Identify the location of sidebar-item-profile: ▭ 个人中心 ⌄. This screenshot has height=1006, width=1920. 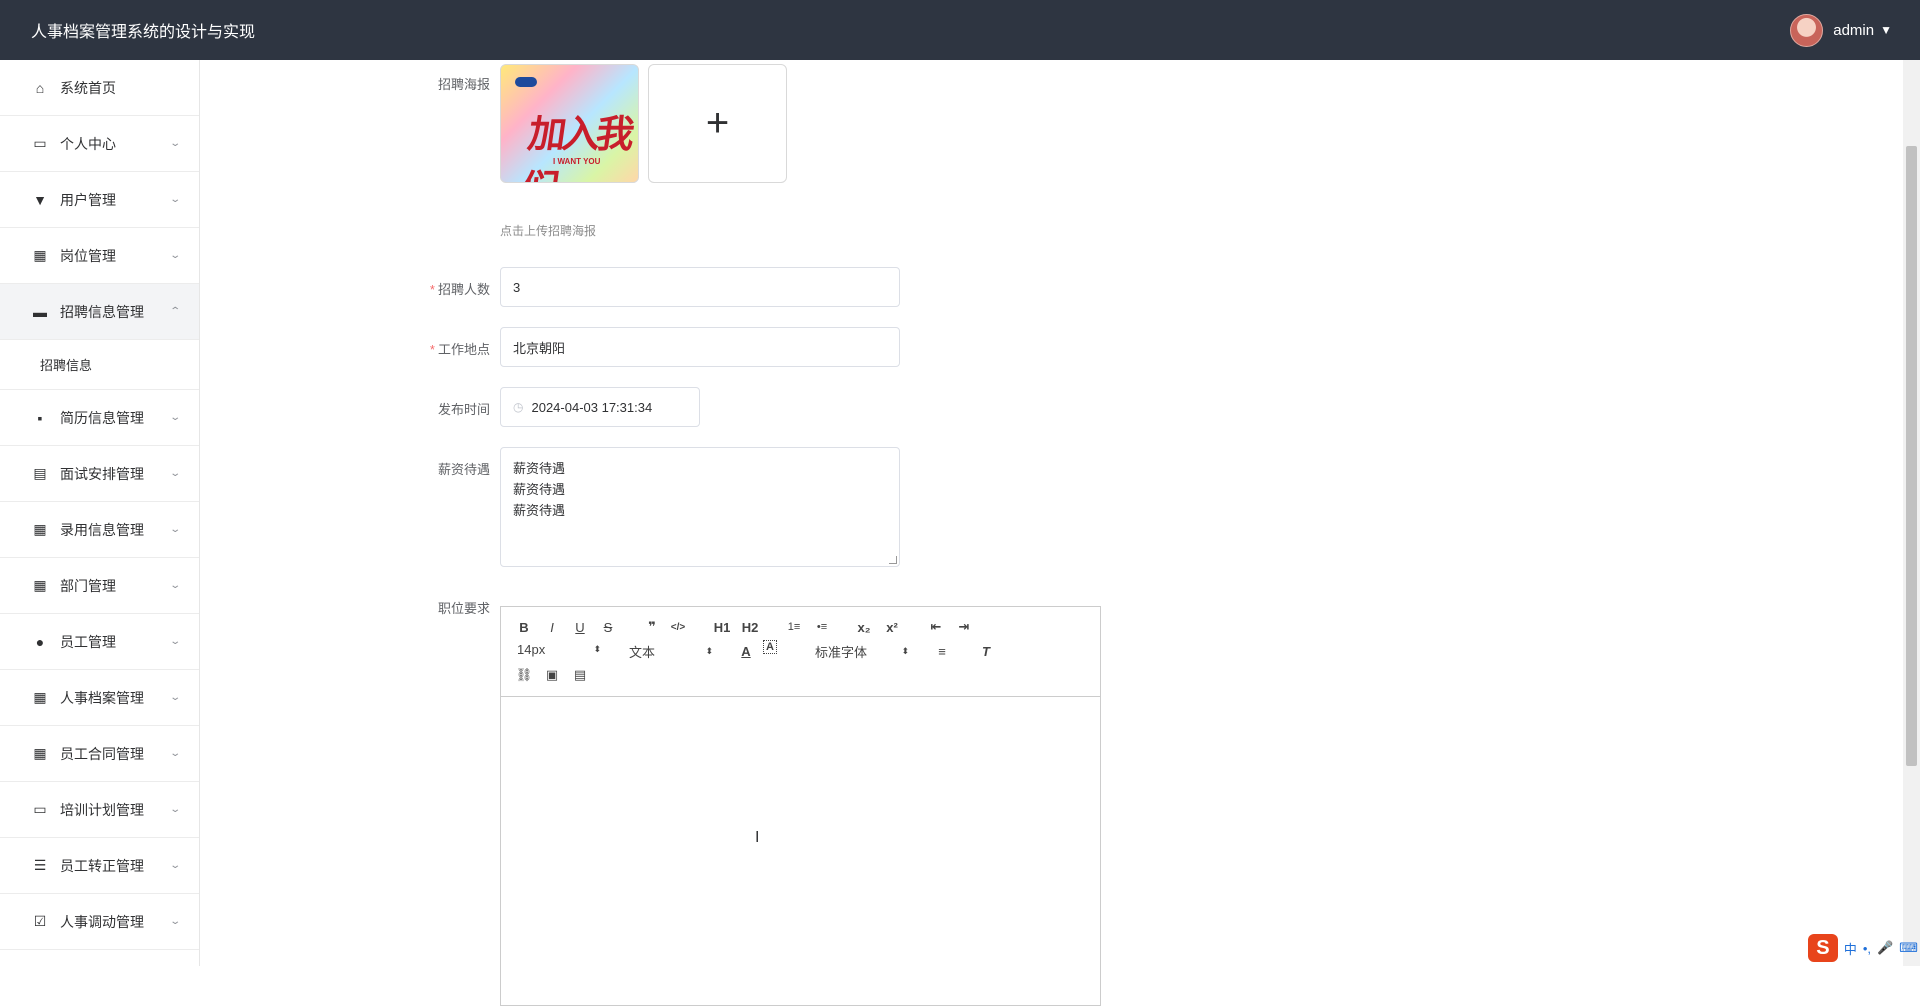
(99, 144).